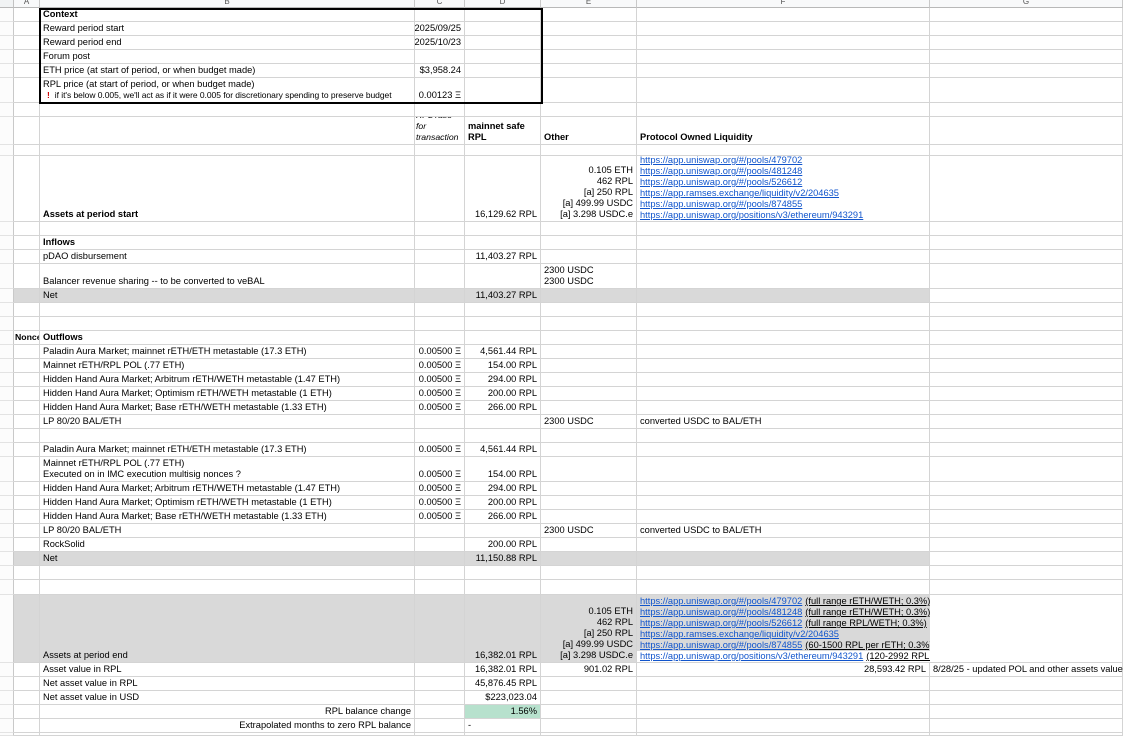 The image size is (1123, 736). Describe the element at coordinates (783, 489) in the screenshot. I see `cell-F28` at that location.